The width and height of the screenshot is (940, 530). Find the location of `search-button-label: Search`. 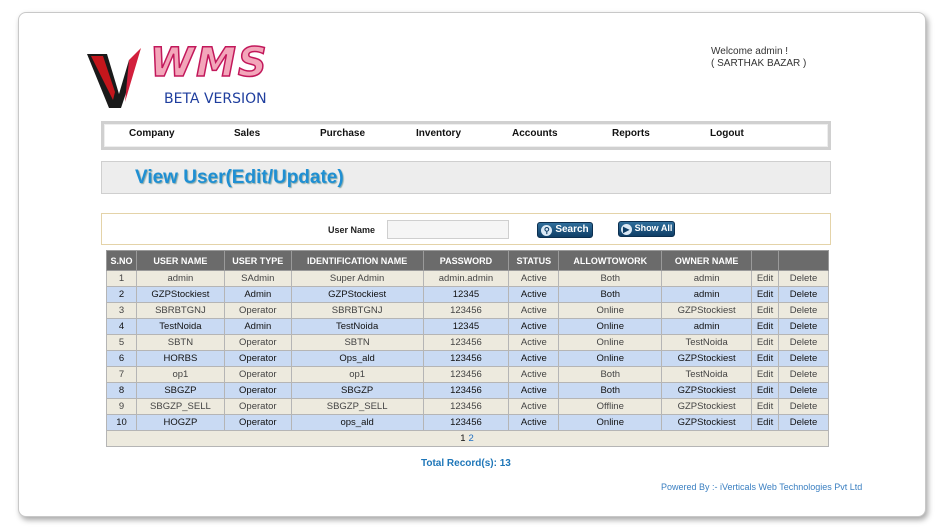

search-button-label: Search is located at coordinates (572, 229).